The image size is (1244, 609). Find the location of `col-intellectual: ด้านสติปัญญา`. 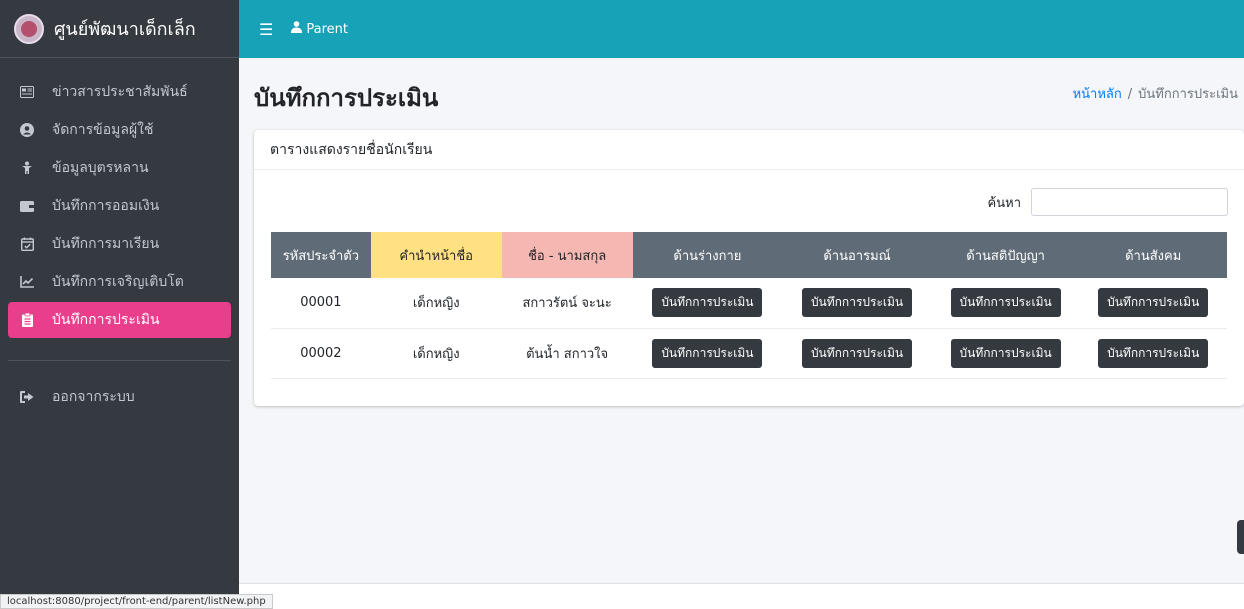

col-intellectual: ด้านสติปัญญา is located at coordinates (1005, 255).